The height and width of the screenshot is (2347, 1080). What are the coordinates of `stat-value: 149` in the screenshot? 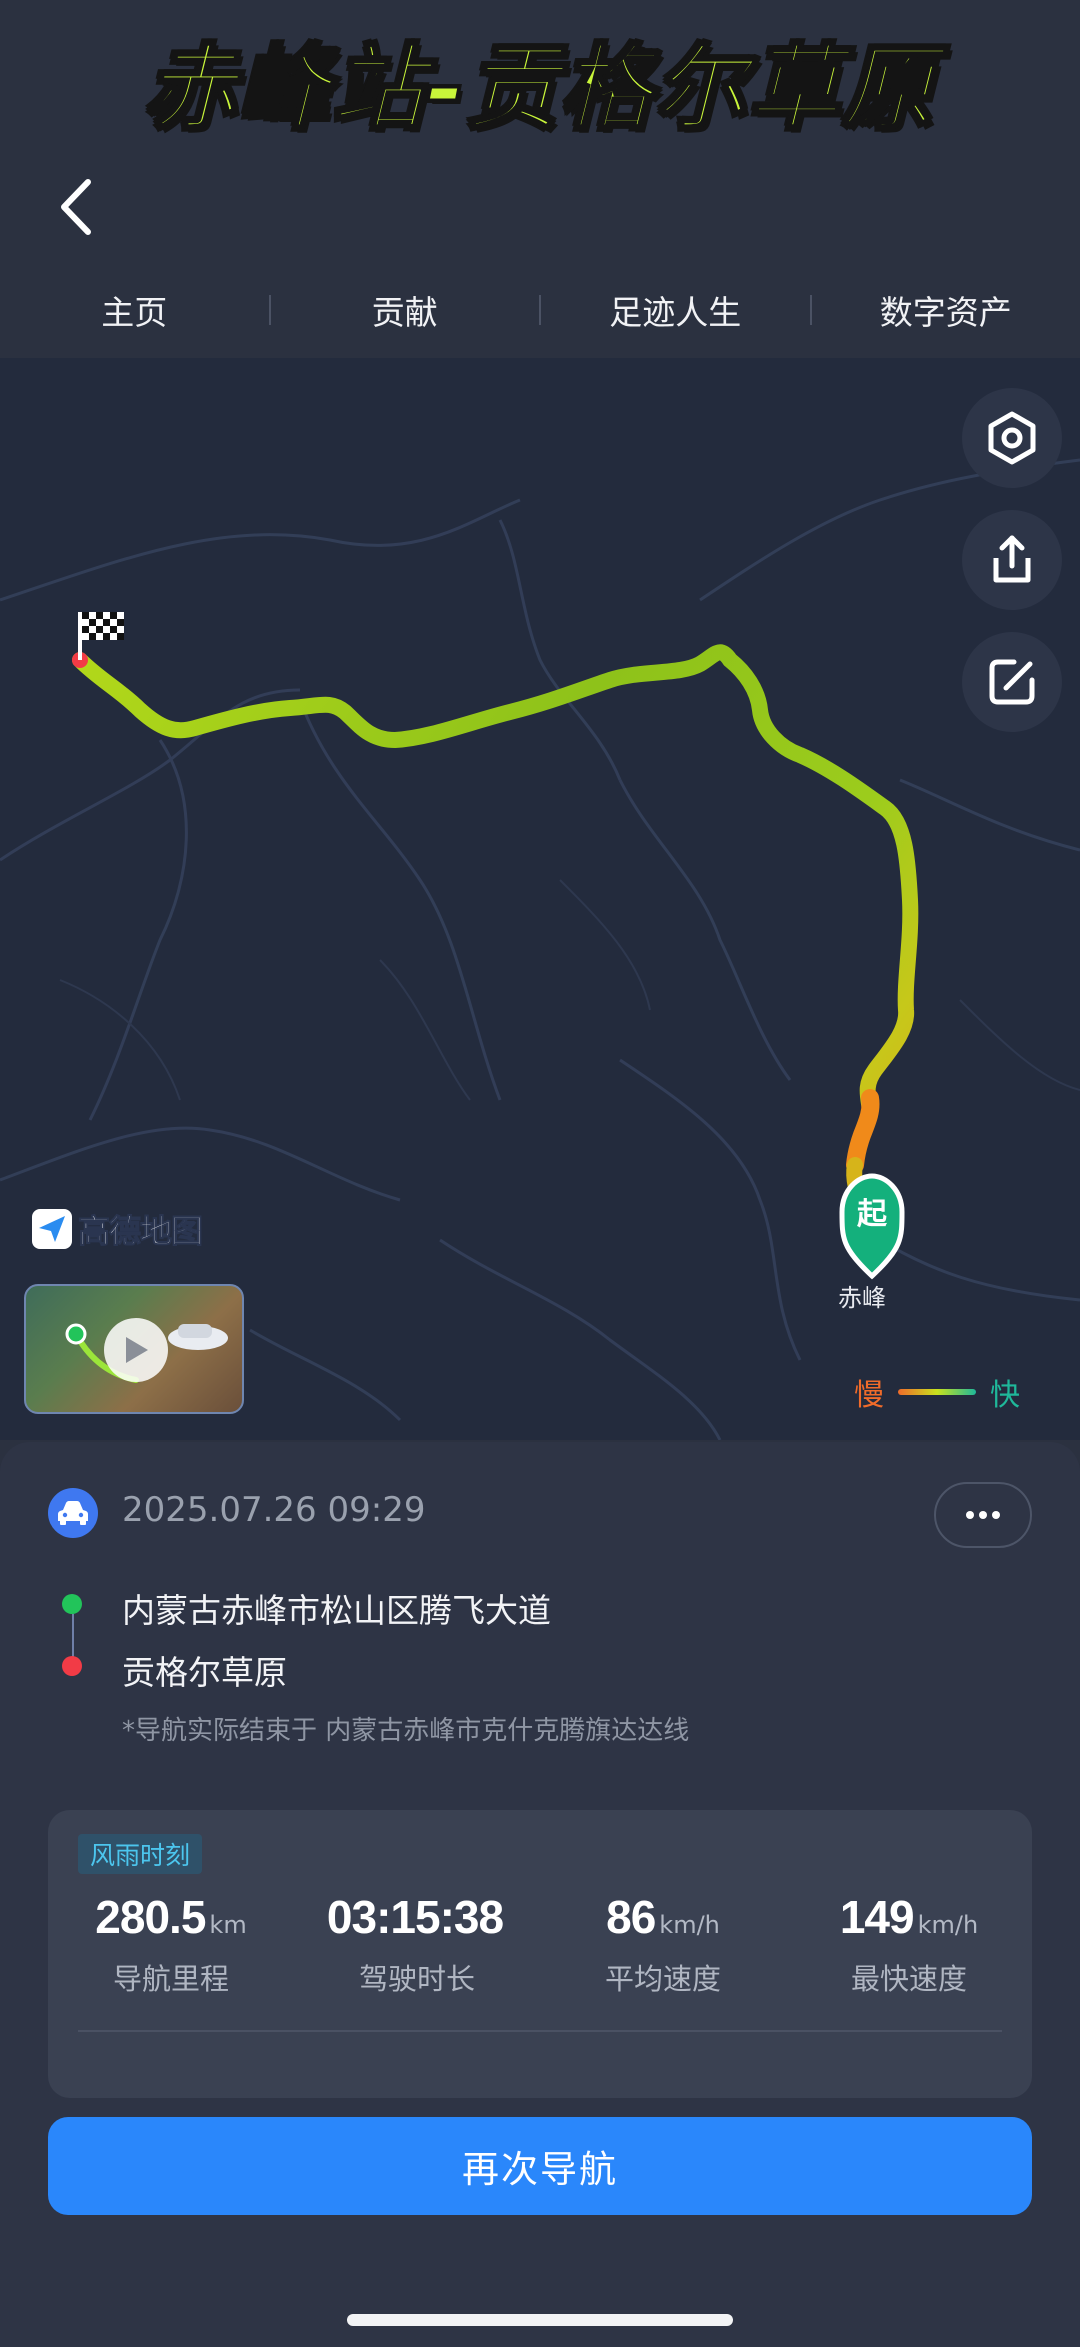 It's located at (877, 1917).